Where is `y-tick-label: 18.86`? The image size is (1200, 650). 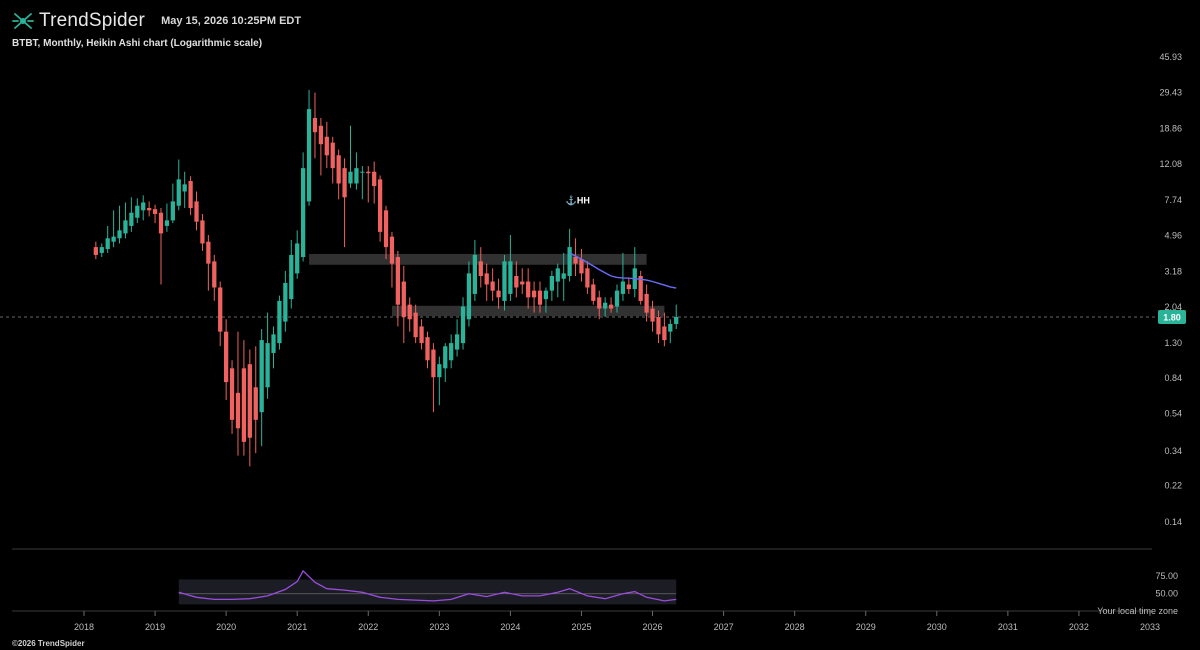 y-tick-label: 18.86 is located at coordinates (1170, 128).